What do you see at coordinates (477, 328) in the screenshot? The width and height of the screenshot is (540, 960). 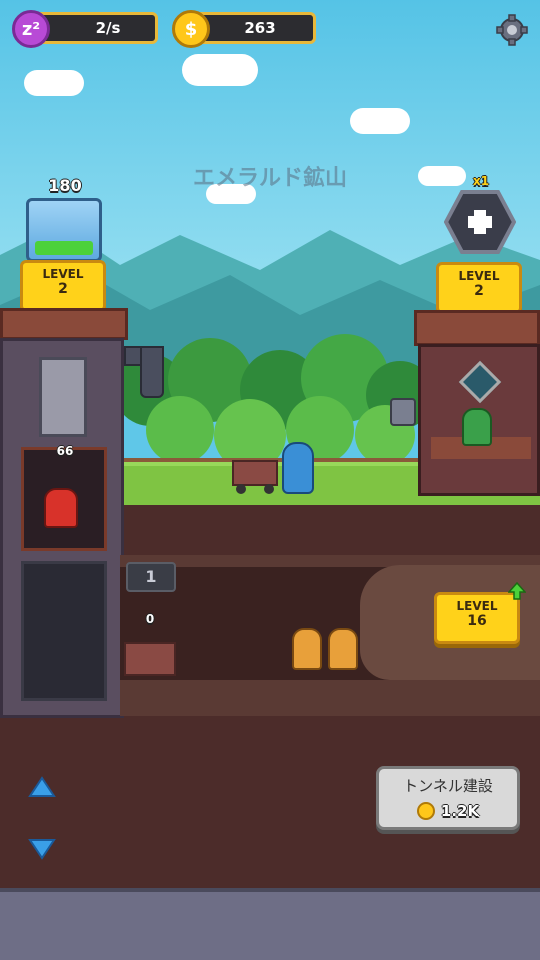 I see `warehouse-roof` at bounding box center [477, 328].